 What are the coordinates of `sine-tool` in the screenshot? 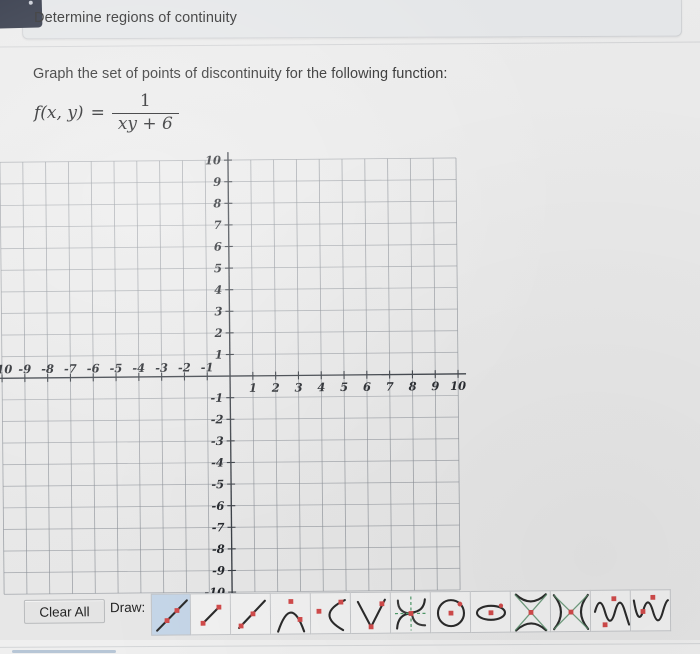 It's located at (611, 610).